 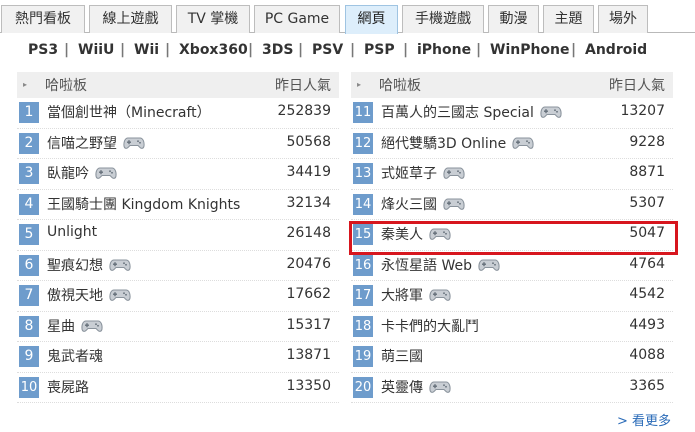 What do you see at coordinates (512, 235) in the screenshot?
I see `ranking-row: 15 秦美人 5047` at bounding box center [512, 235].